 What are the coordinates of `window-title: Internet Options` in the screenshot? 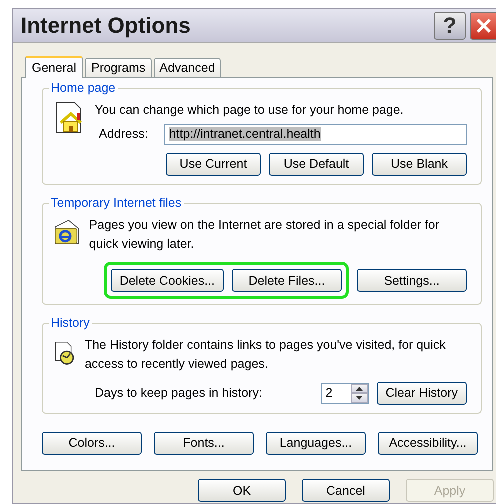 It's located at (106, 26).